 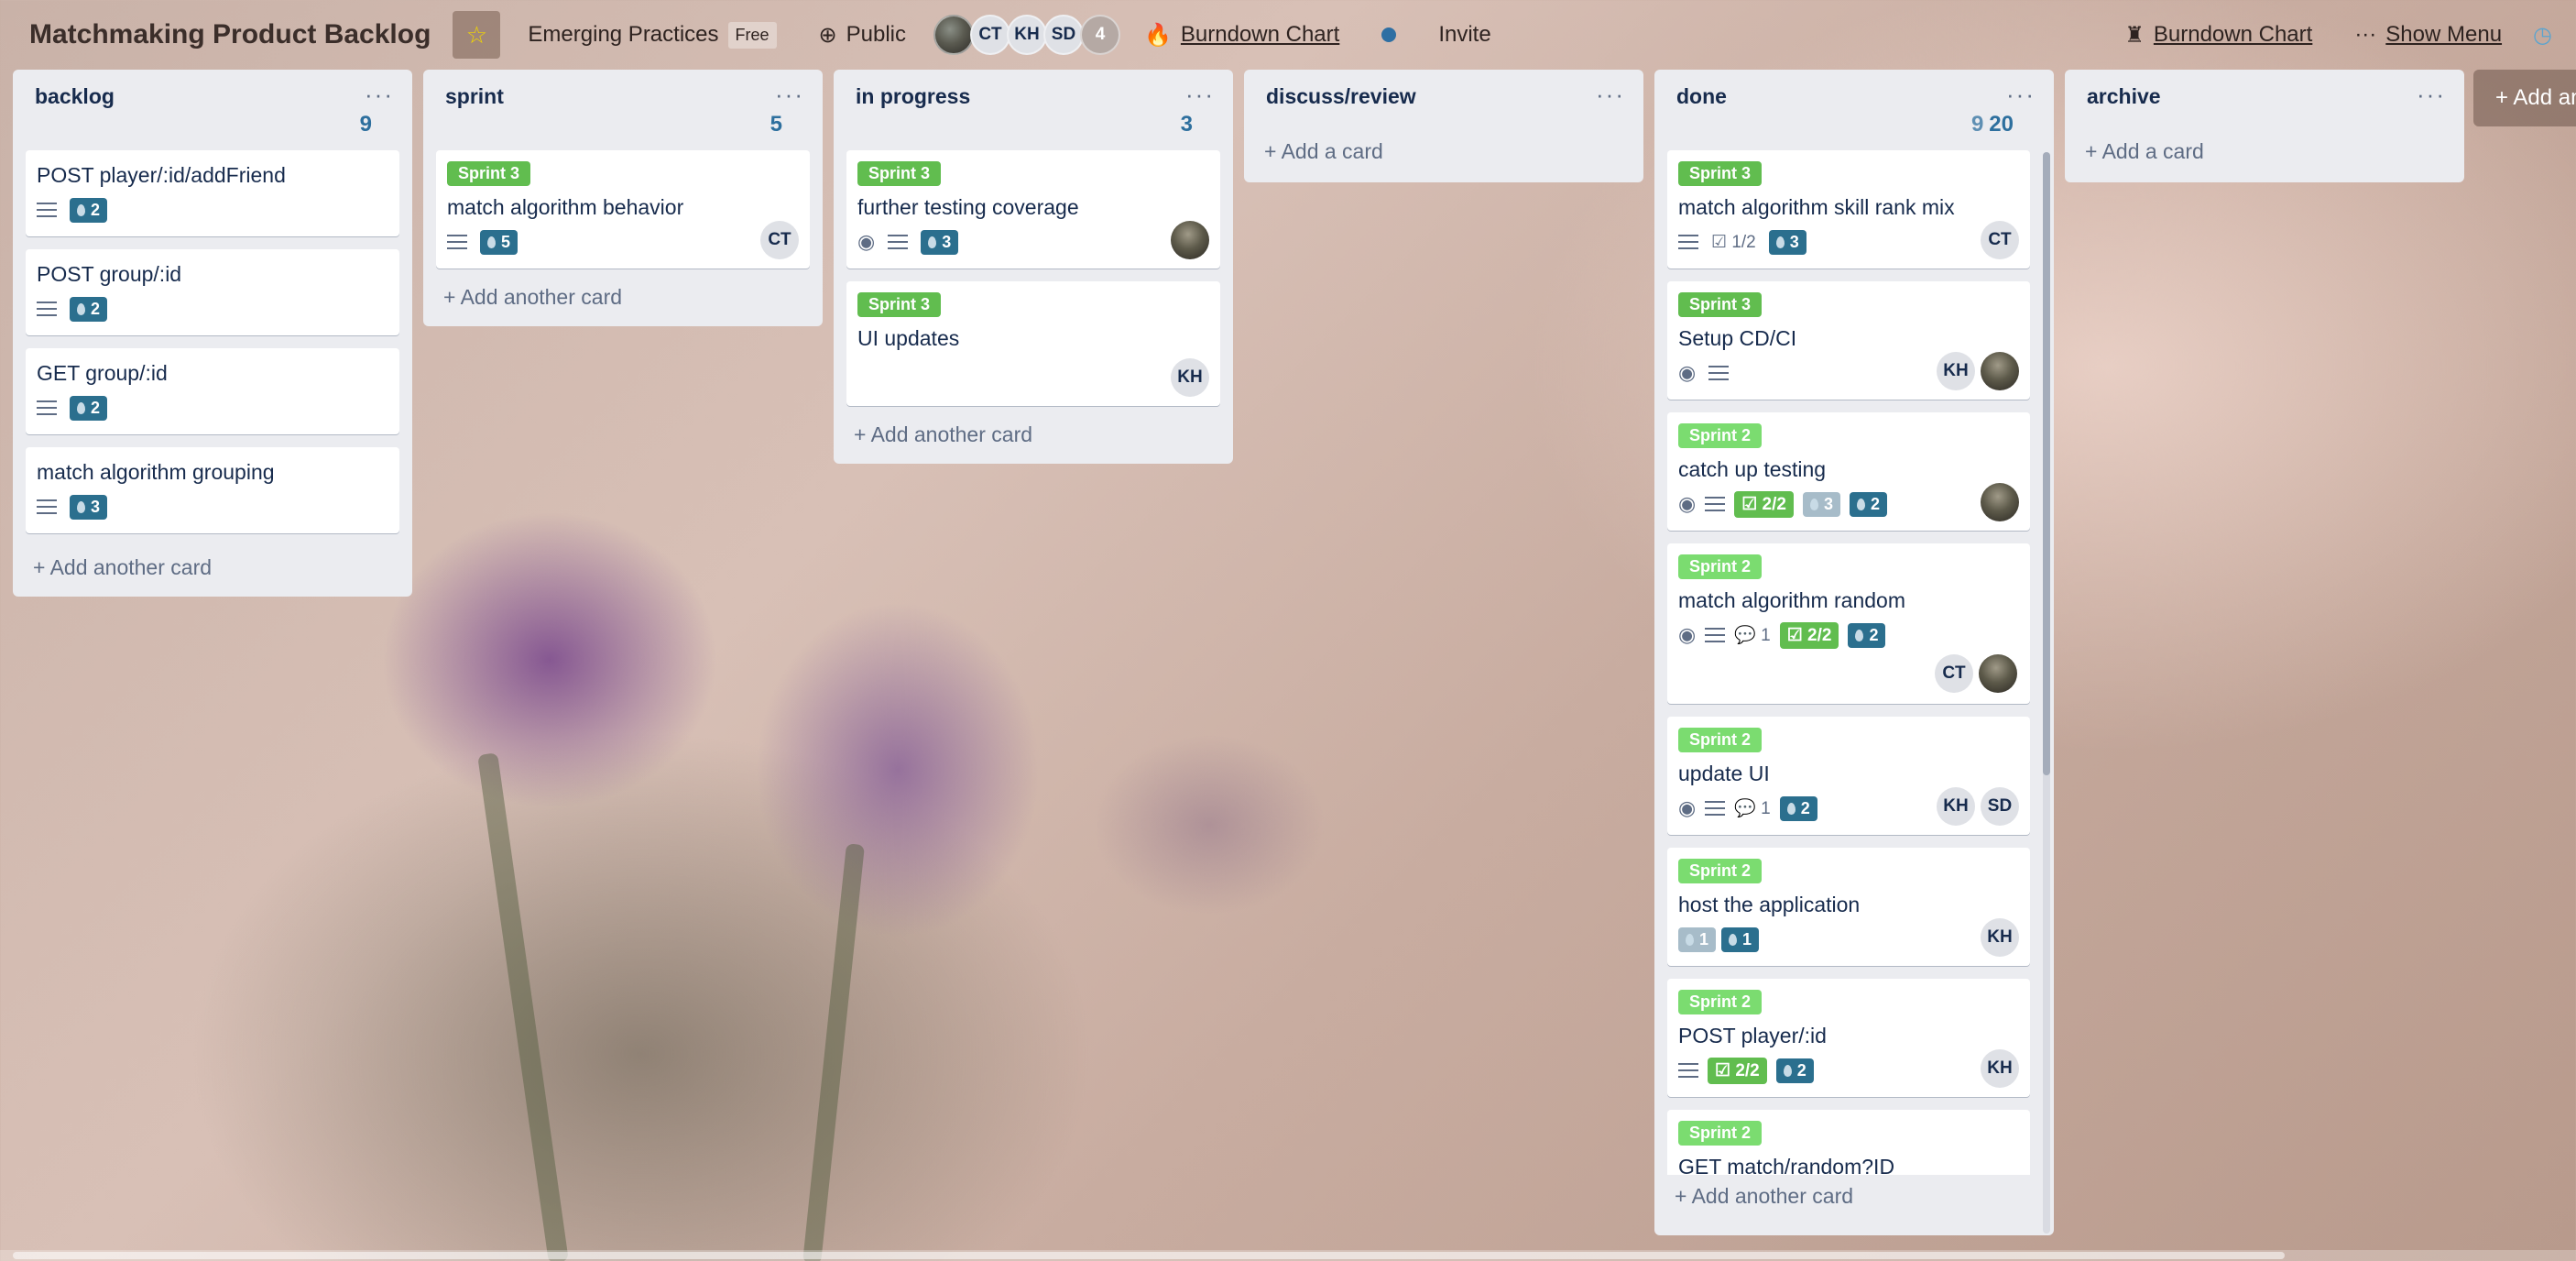 I want to click on invite-label: Invite, so click(x=1465, y=34).